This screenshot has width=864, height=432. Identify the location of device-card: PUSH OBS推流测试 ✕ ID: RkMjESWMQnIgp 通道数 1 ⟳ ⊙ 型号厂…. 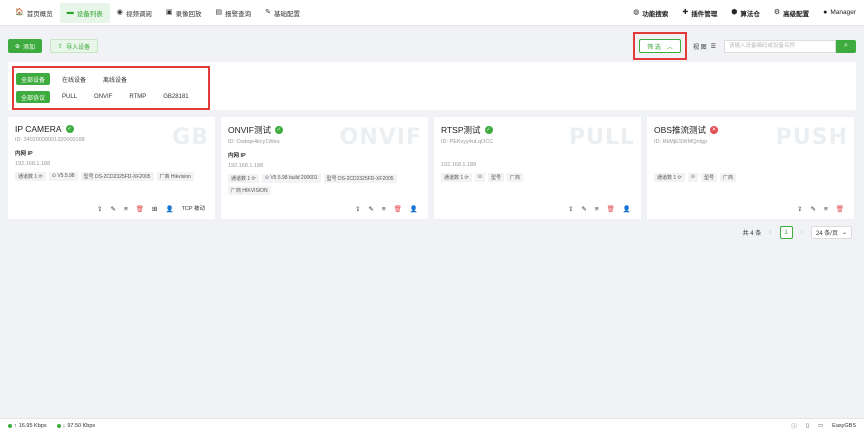
(750, 168).